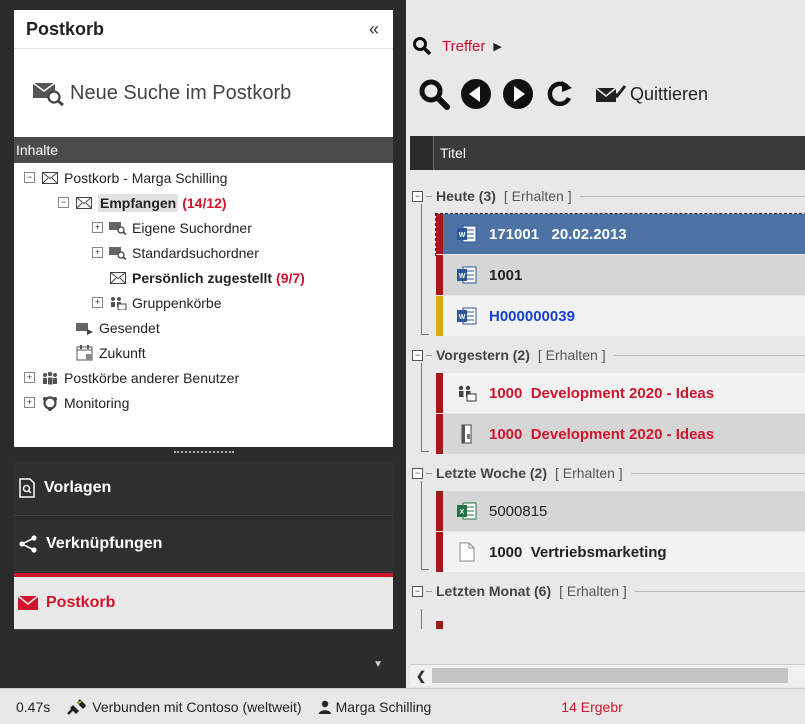 This screenshot has width=805, height=724. Describe the element at coordinates (203, 377) in the screenshot. I see `tree-item-other-users: + Postkörbe anderer Benutzer` at that location.